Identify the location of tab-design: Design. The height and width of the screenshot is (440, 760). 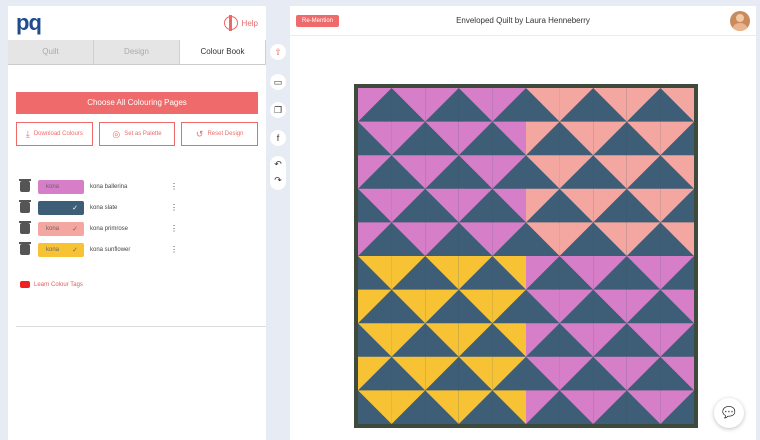
(137, 52).